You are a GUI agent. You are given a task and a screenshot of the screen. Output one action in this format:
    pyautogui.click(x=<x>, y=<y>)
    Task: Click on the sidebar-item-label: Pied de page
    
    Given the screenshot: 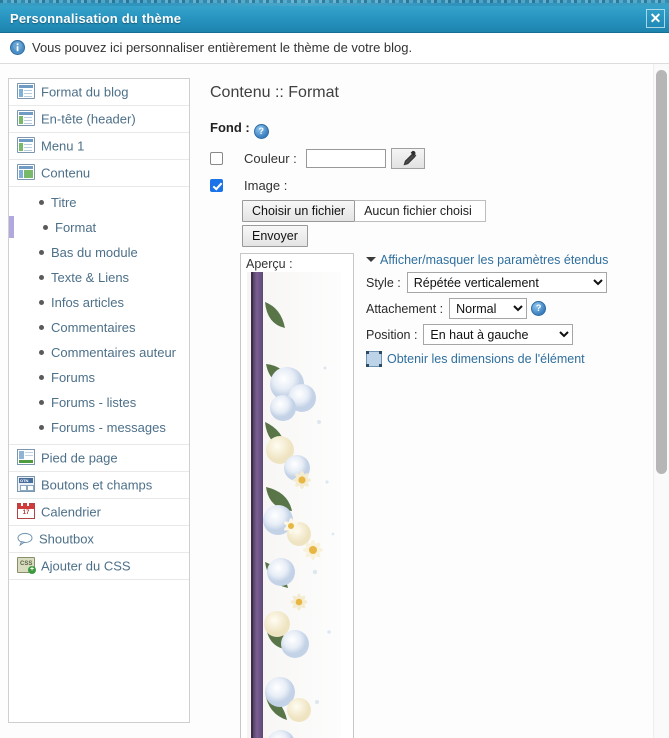 What is the action you would take?
    pyautogui.click(x=79, y=458)
    